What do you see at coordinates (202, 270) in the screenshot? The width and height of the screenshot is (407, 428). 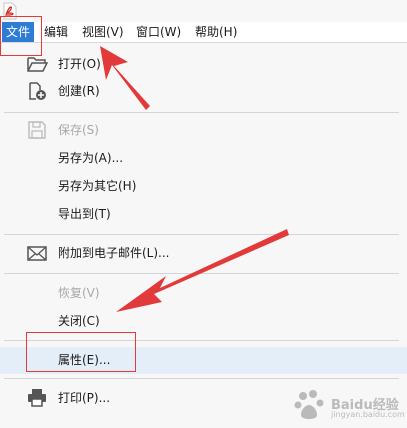 I see `arrow-to-properties-icon` at bounding box center [202, 270].